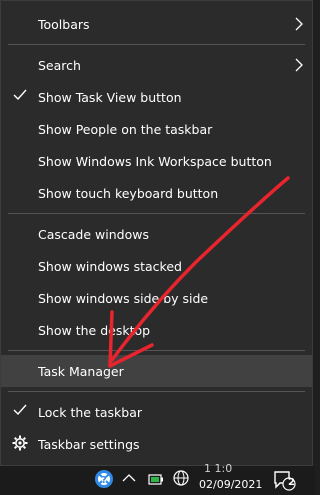 The height and width of the screenshot is (495, 320). I want to click on menu-item-taskbar-settings: Taskbar settings, so click(156, 444).